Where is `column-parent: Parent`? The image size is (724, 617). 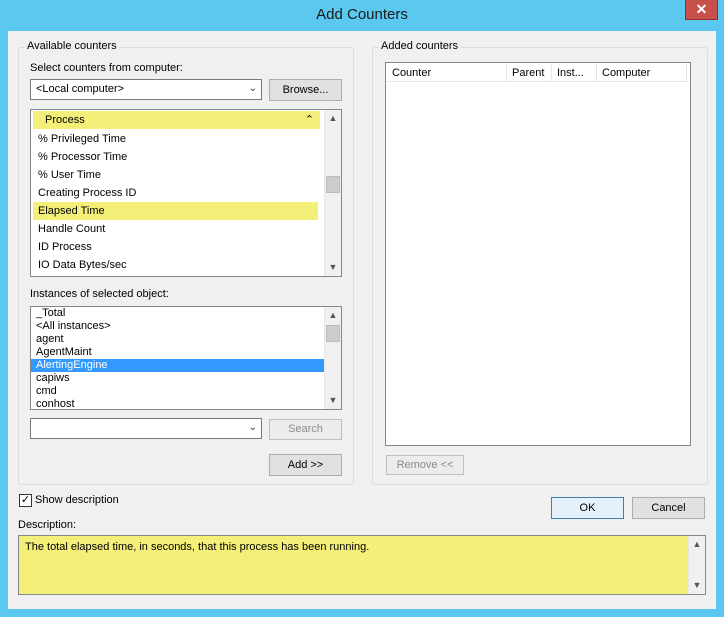 column-parent: Parent is located at coordinates (529, 73).